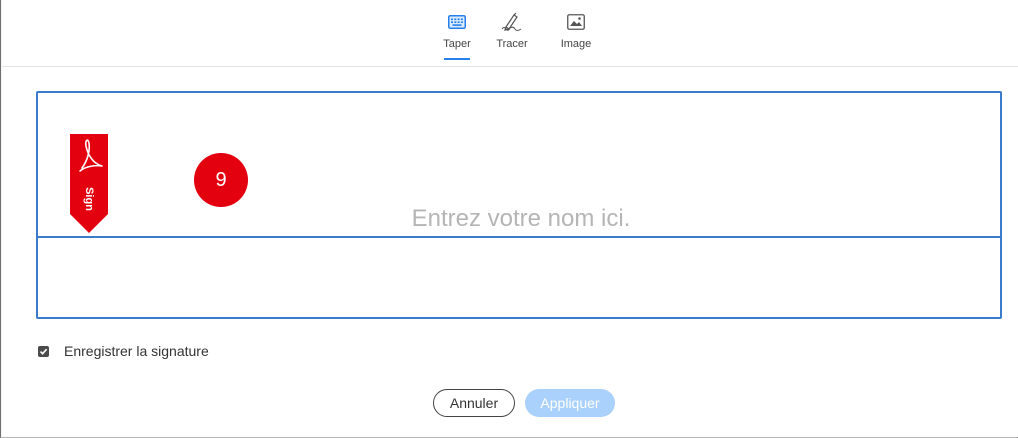  I want to click on keyboard-icon, so click(457, 22).